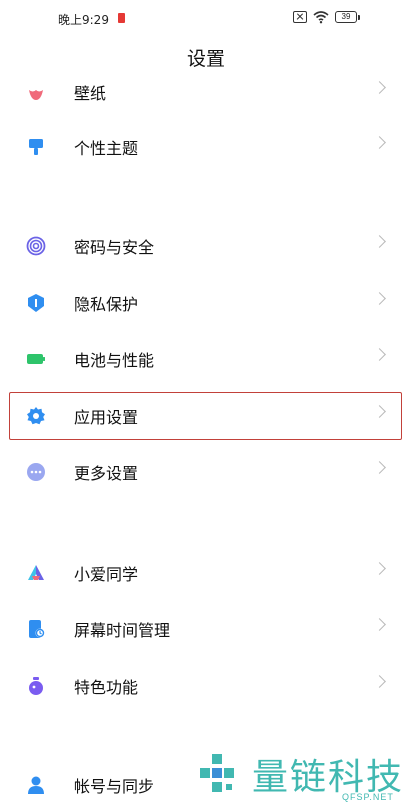  I want to click on wifi-icon, so click(321, 17).